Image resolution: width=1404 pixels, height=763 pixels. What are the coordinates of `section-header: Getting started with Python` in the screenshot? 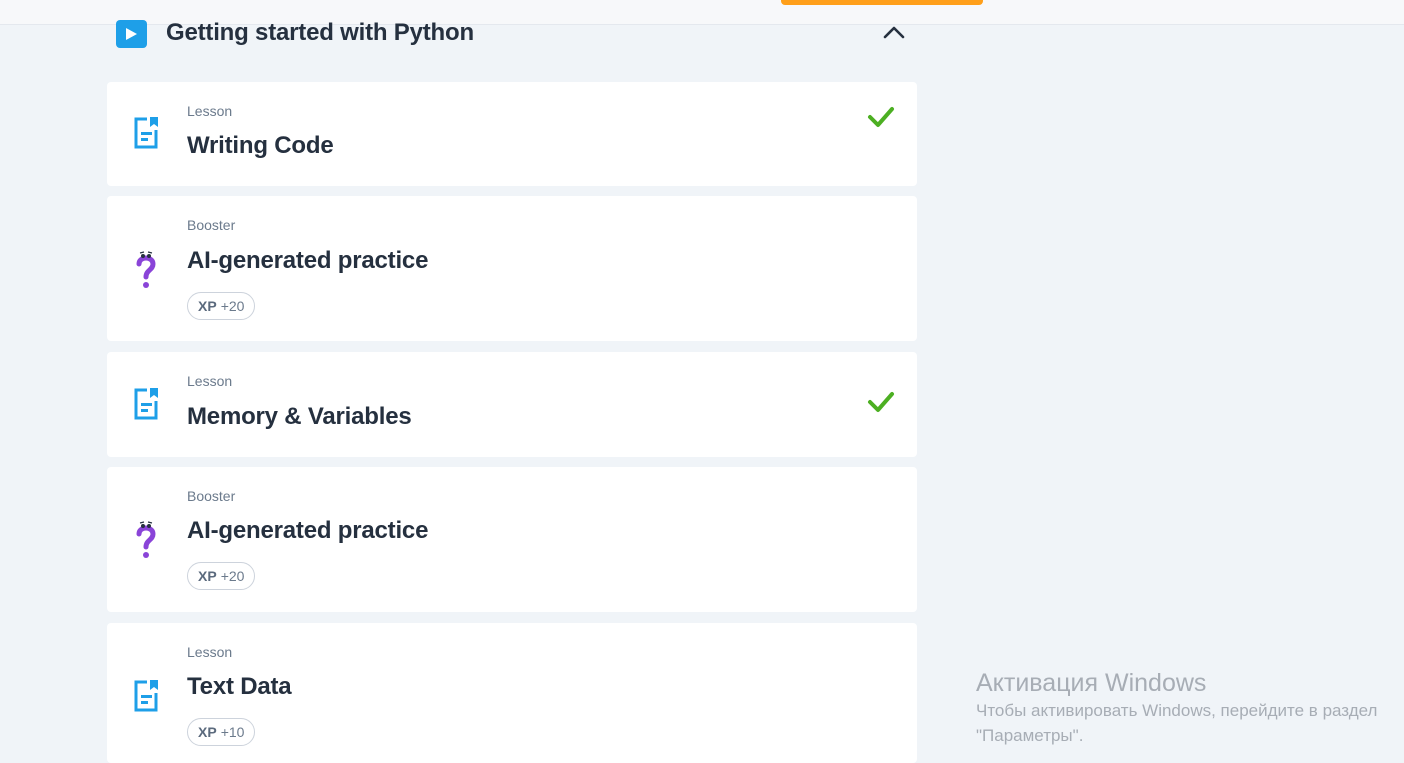 It's located at (517, 35).